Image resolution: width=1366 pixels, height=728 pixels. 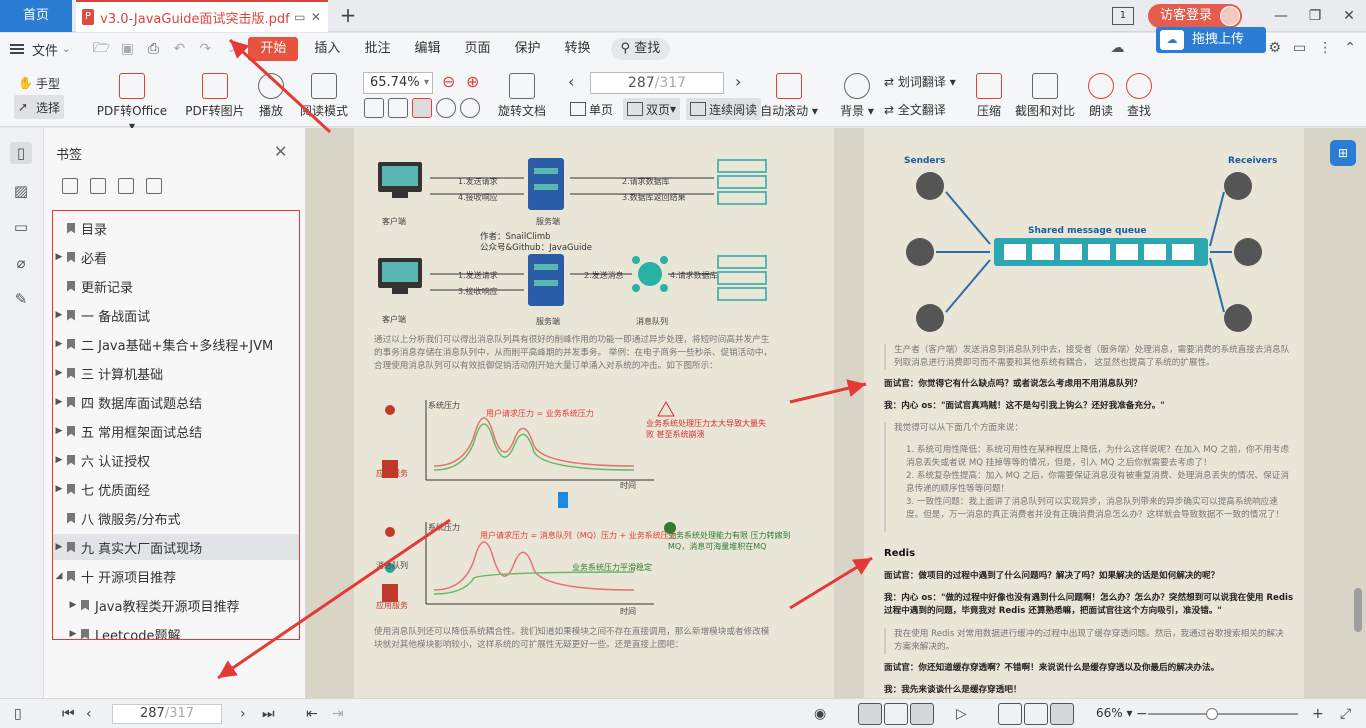 I want to click on menu-annotate: 批注, so click(x=377, y=49).